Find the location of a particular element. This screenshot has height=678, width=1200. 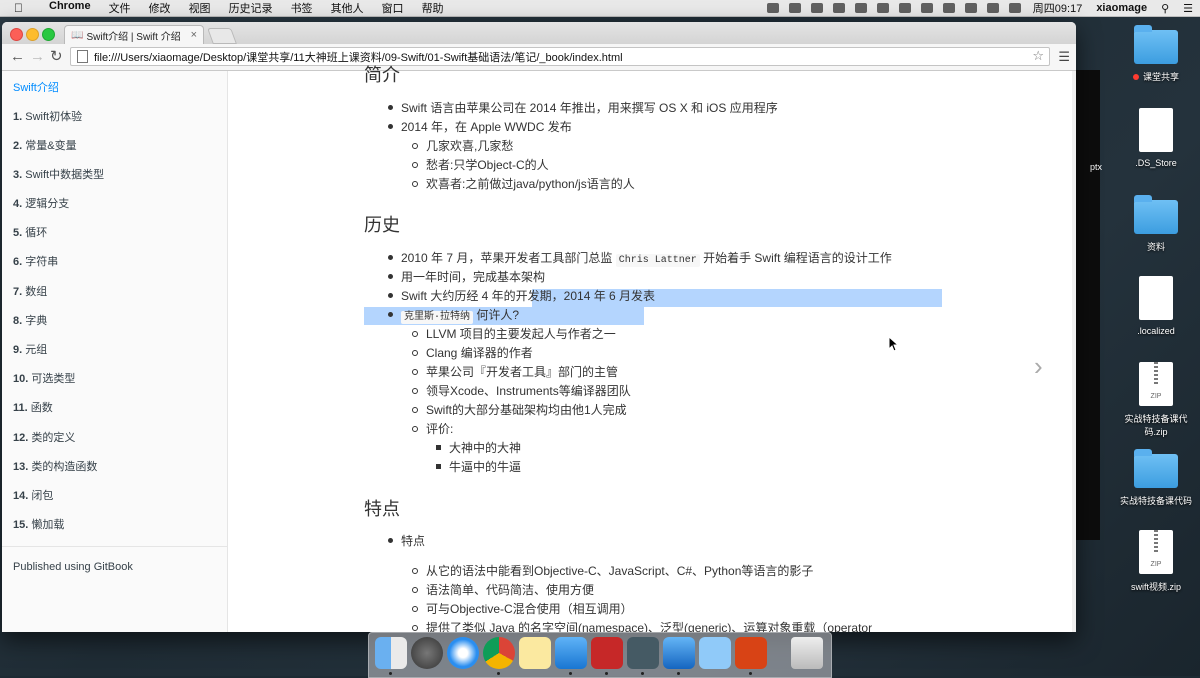

tab-swift-intro: 📖 Swift介绍 | Swift 介绍 × is located at coordinates (134, 34).